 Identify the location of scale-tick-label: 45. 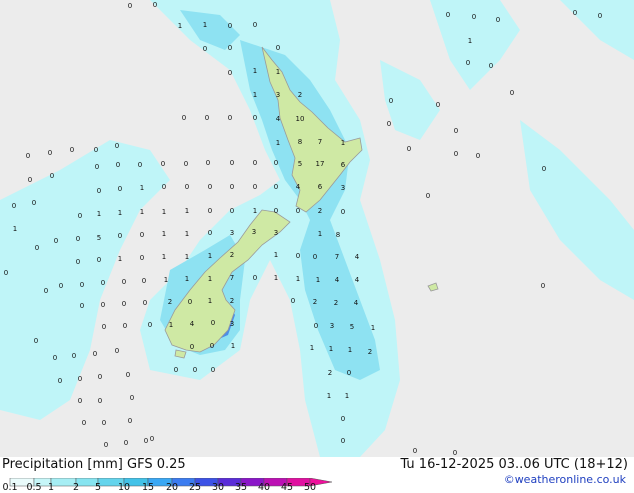
(287, 487).